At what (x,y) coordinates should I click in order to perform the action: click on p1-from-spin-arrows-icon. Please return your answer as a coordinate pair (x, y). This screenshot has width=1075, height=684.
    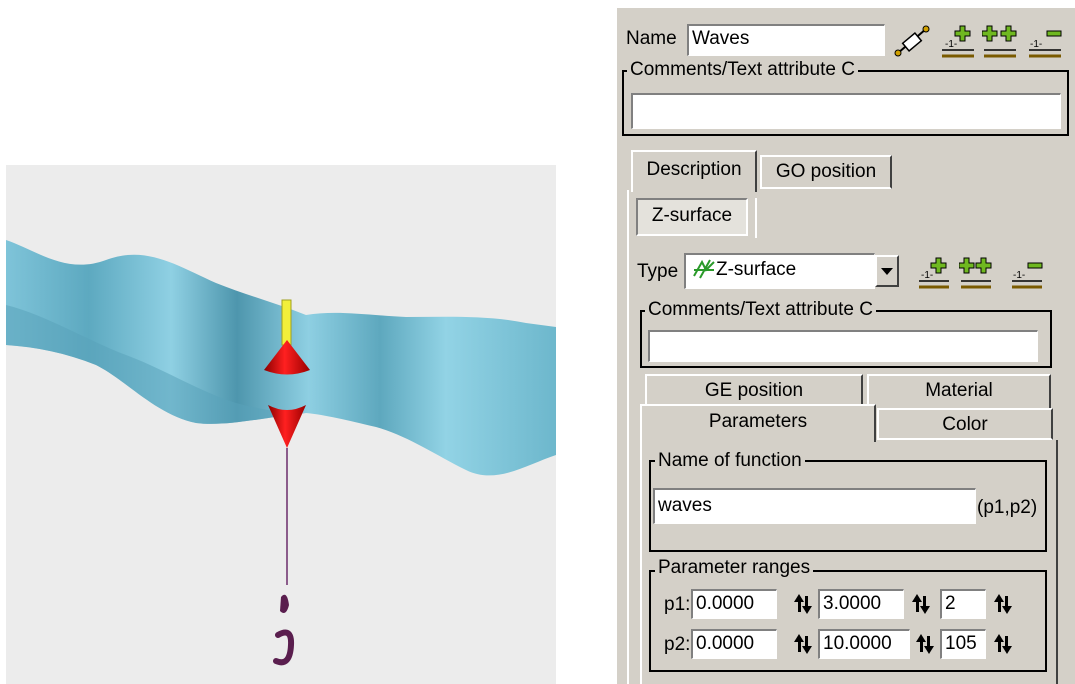
    Looking at the image, I should click on (803, 604).